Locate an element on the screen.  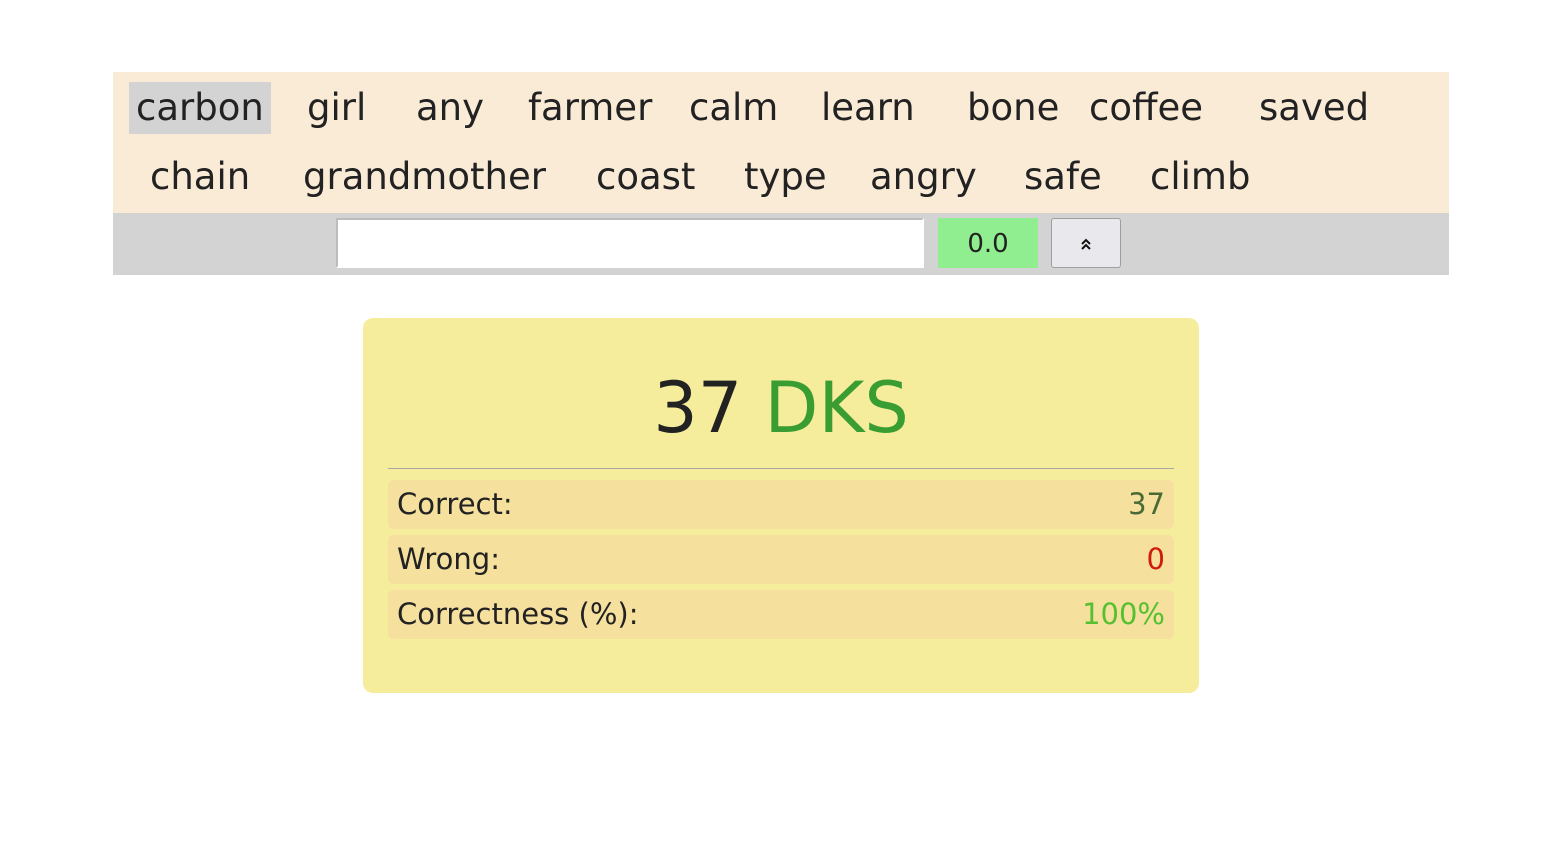
word-item: chain is located at coordinates (200, 176).